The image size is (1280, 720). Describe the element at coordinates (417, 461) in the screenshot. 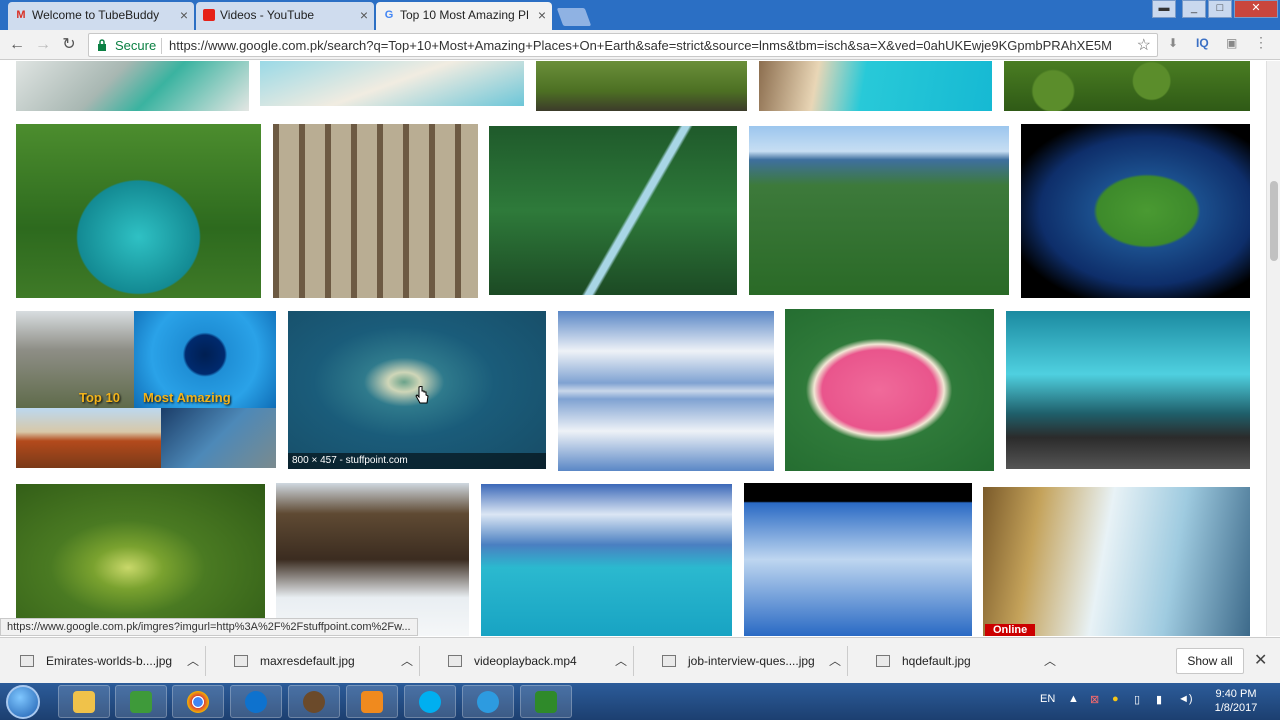

I see `image-size-caption: 800 × 457 - stuffpoint.com` at that location.